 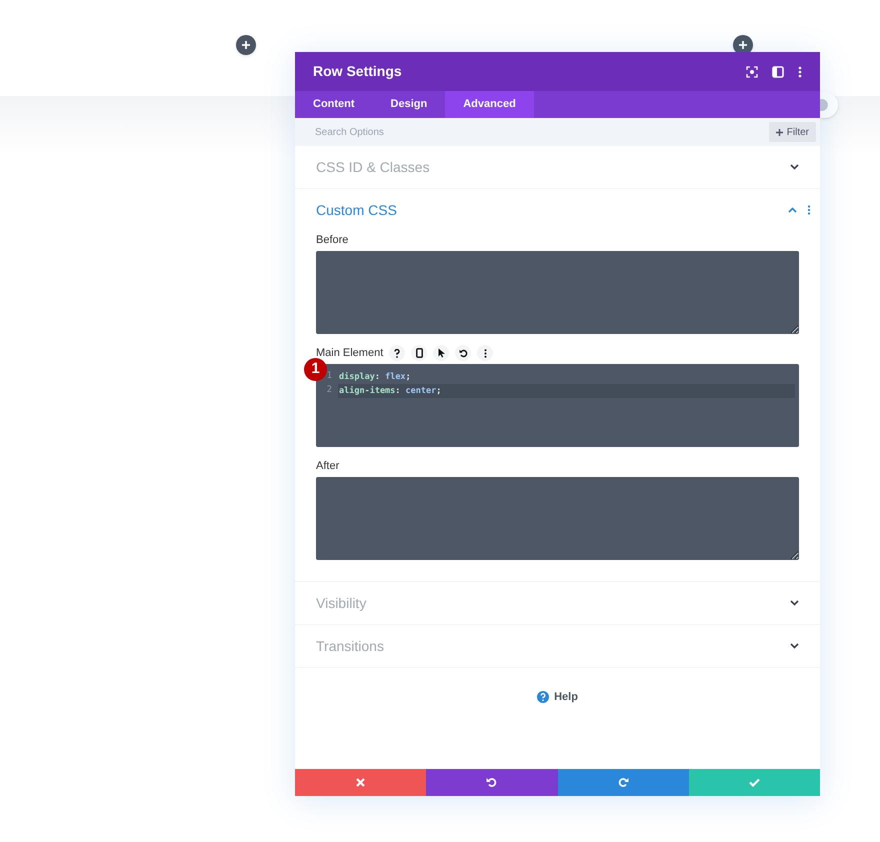 What do you see at coordinates (489, 104) in the screenshot?
I see `tab: Advanced` at bounding box center [489, 104].